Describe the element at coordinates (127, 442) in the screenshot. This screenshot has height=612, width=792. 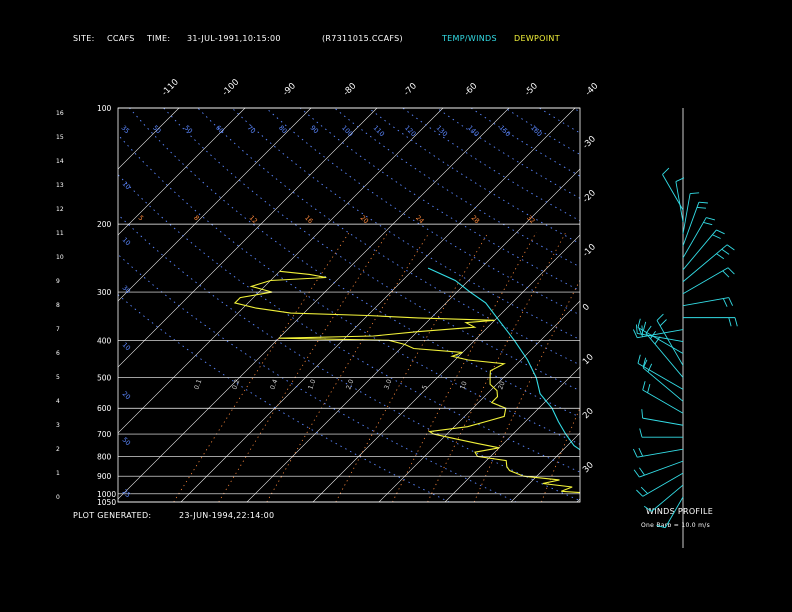
I see `potential-temp-left-label: 50` at that location.